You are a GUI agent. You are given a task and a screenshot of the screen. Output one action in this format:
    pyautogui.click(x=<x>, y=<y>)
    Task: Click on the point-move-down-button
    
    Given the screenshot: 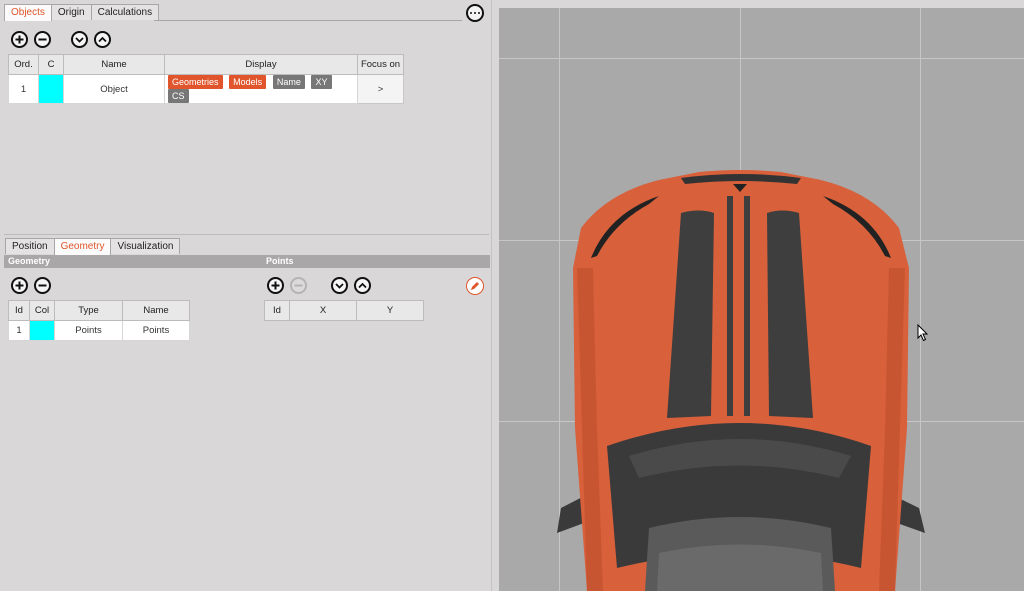 What is the action you would take?
    pyautogui.click(x=339, y=285)
    